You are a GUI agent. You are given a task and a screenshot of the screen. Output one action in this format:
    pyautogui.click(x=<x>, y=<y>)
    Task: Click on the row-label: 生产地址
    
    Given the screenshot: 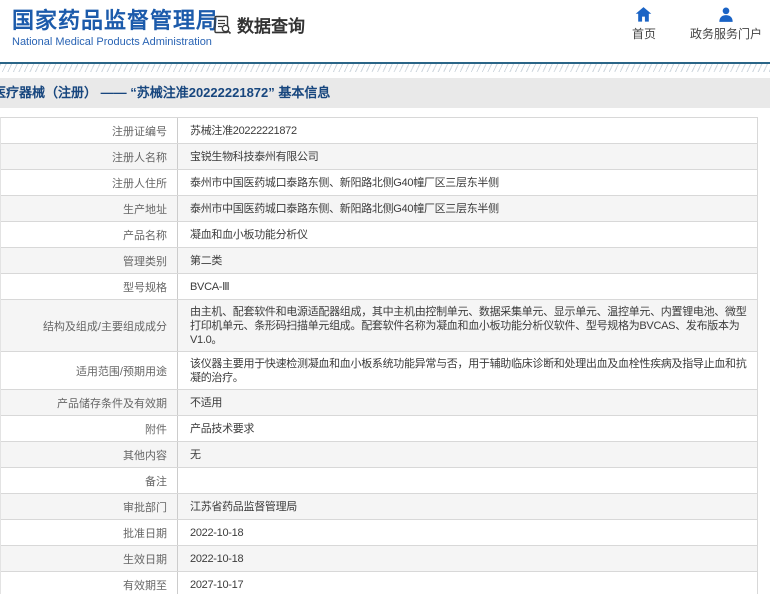 What is the action you would take?
    pyautogui.click(x=89, y=208)
    